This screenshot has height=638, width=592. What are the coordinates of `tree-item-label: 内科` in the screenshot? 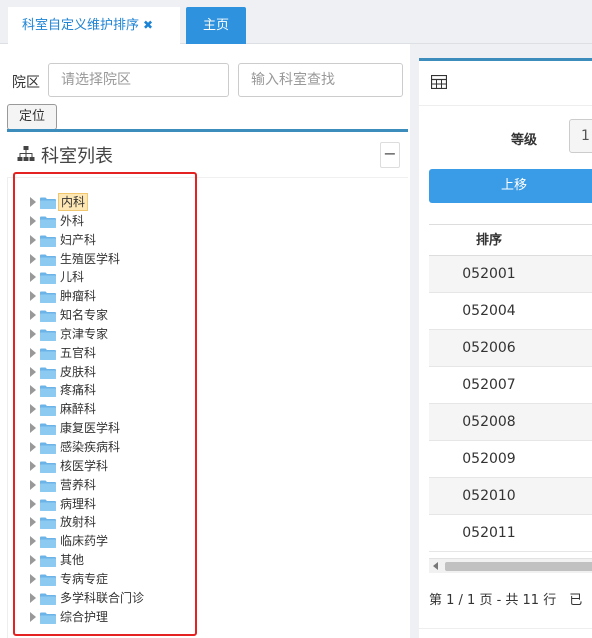 It's located at (73, 202).